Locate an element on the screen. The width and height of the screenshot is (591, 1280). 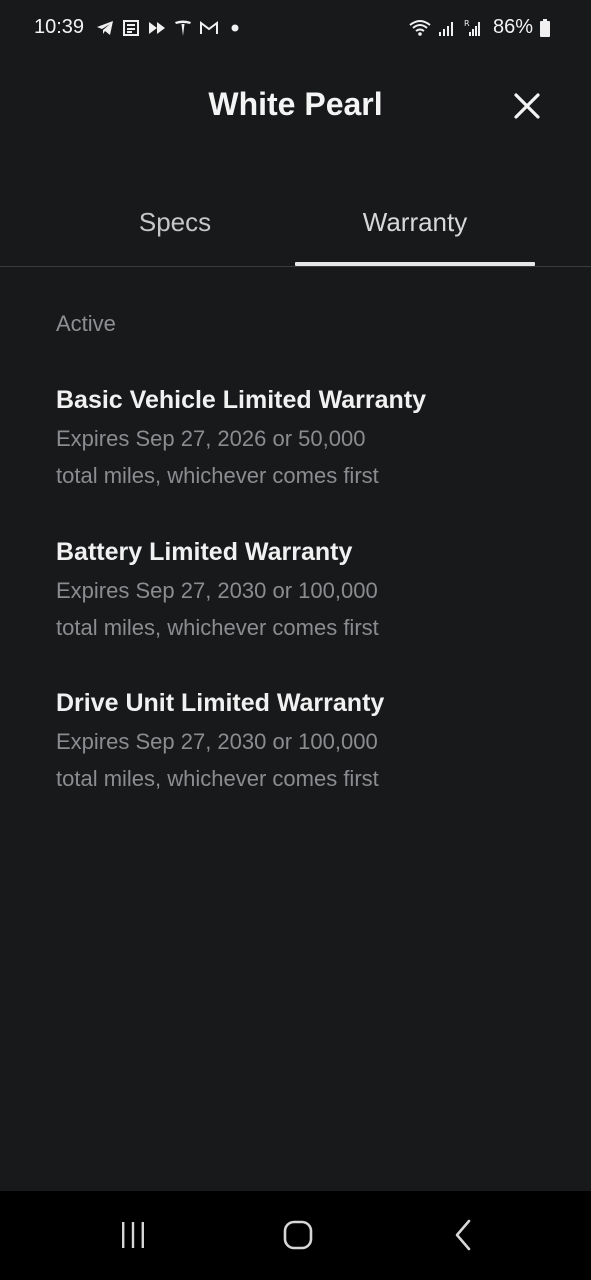
back-icon is located at coordinates (463, 1235).